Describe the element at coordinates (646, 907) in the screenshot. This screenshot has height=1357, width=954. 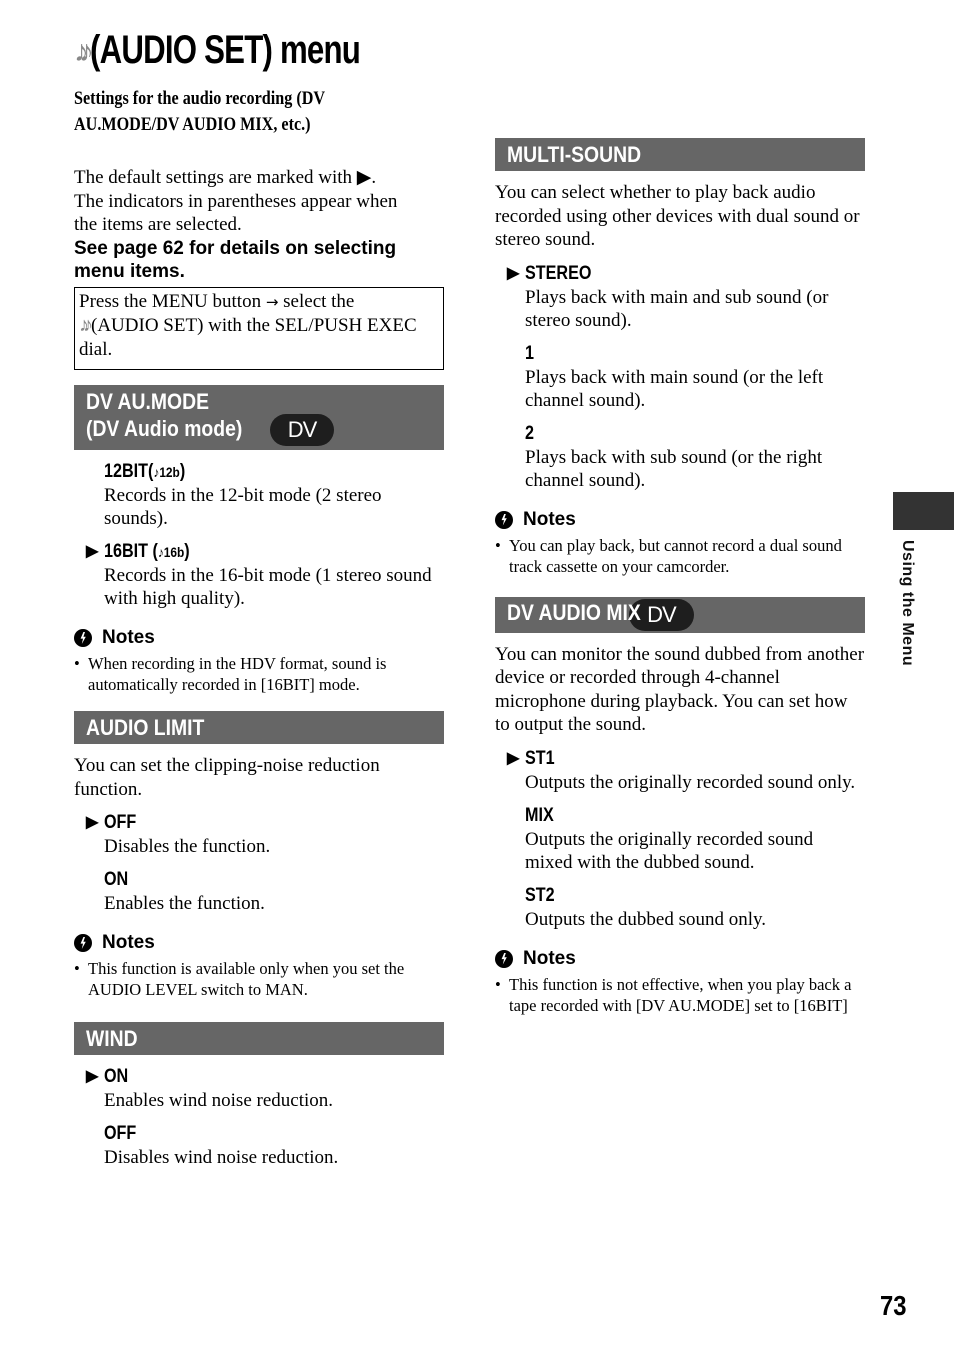
I see `option-st2: ST2 Outputs the dubbed sound only.` at that location.